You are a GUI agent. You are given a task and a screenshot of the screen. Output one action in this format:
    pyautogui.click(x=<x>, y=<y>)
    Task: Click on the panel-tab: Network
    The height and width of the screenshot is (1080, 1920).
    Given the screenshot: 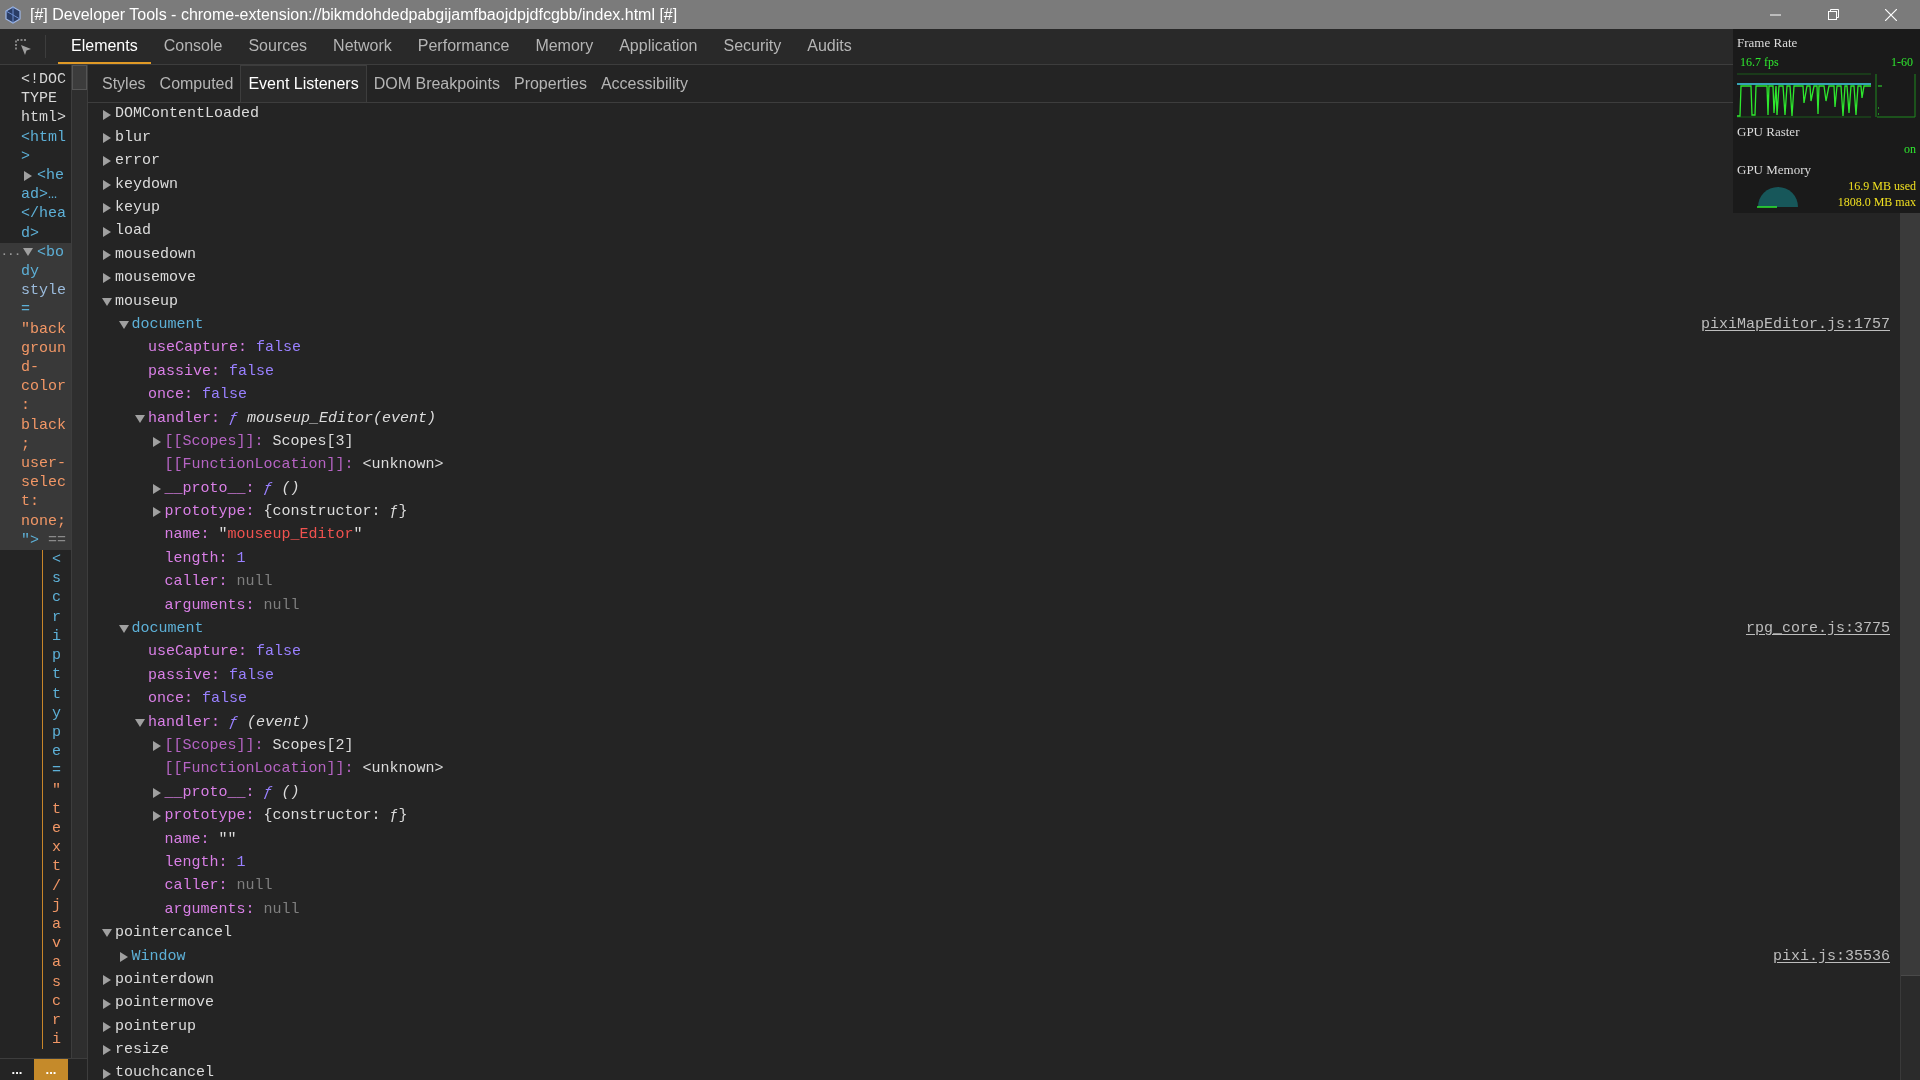 What is the action you would take?
    pyautogui.click(x=362, y=46)
    